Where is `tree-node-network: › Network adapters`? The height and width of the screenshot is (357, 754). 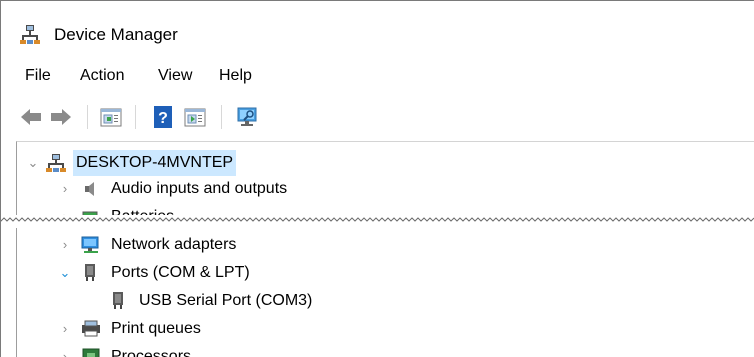 tree-node-network: › Network adapters is located at coordinates (259, 245).